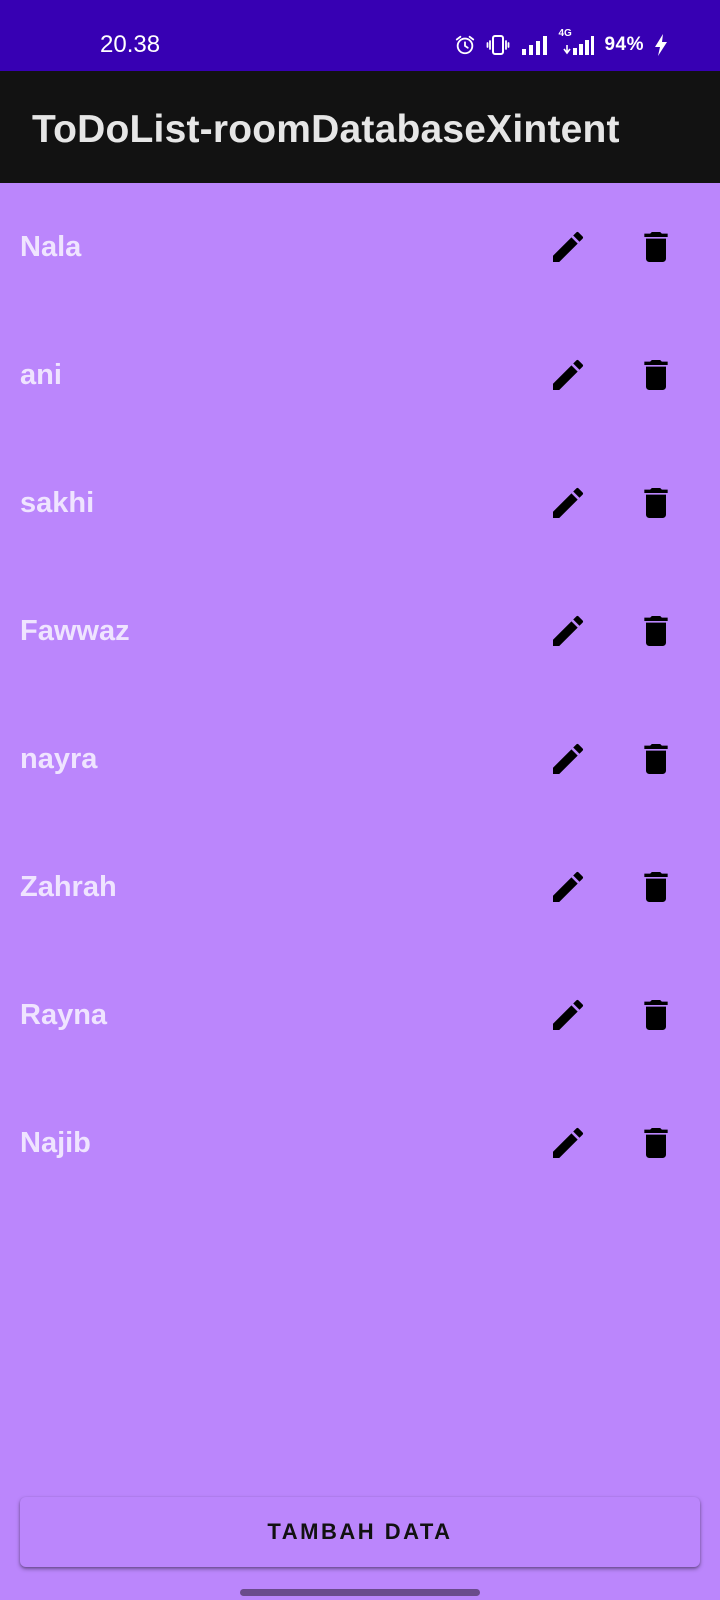 Image resolution: width=720 pixels, height=1600 pixels. What do you see at coordinates (41, 375) in the screenshot?
I see `todo-item-name: ani` at bounding box center [41, 375].